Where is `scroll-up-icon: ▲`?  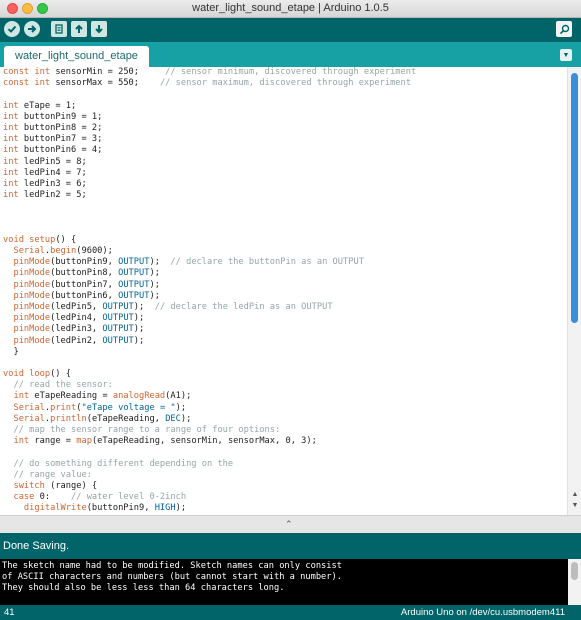 scroll-up-icon: ▲ is located at coordinates (575, 495).